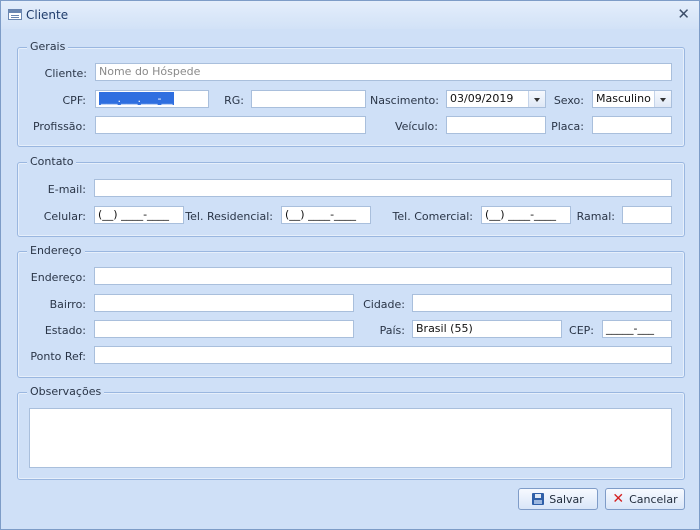 The height and width of the screenshot is (530, 700). What do you see at coordinates (538, 499) in the screenshot?
I see `save-icon` at bounding box center [538, 499].